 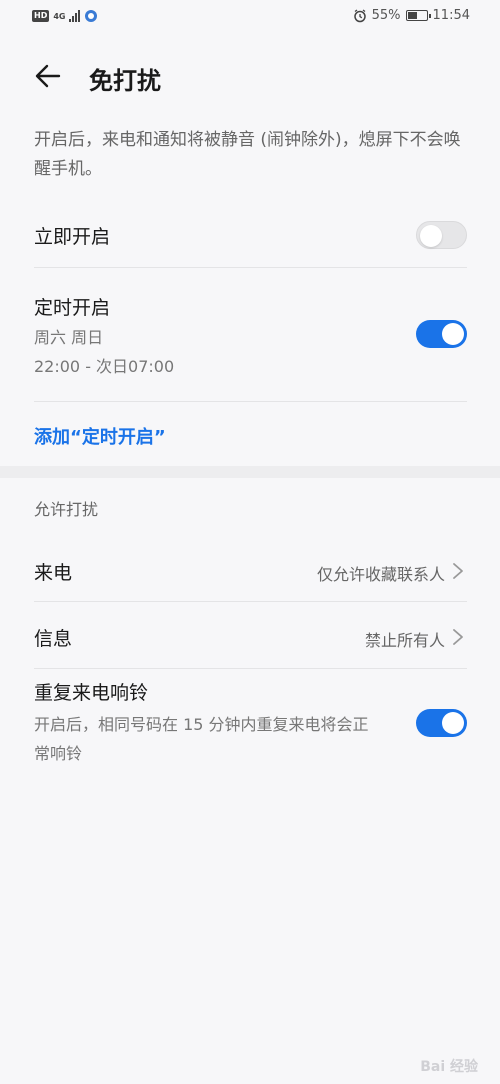 What do you see at coordinates (91, 693) in the screenshot?
I see `repeat-calls-label: 重复来电响铃` at bounding box center [91, 693].